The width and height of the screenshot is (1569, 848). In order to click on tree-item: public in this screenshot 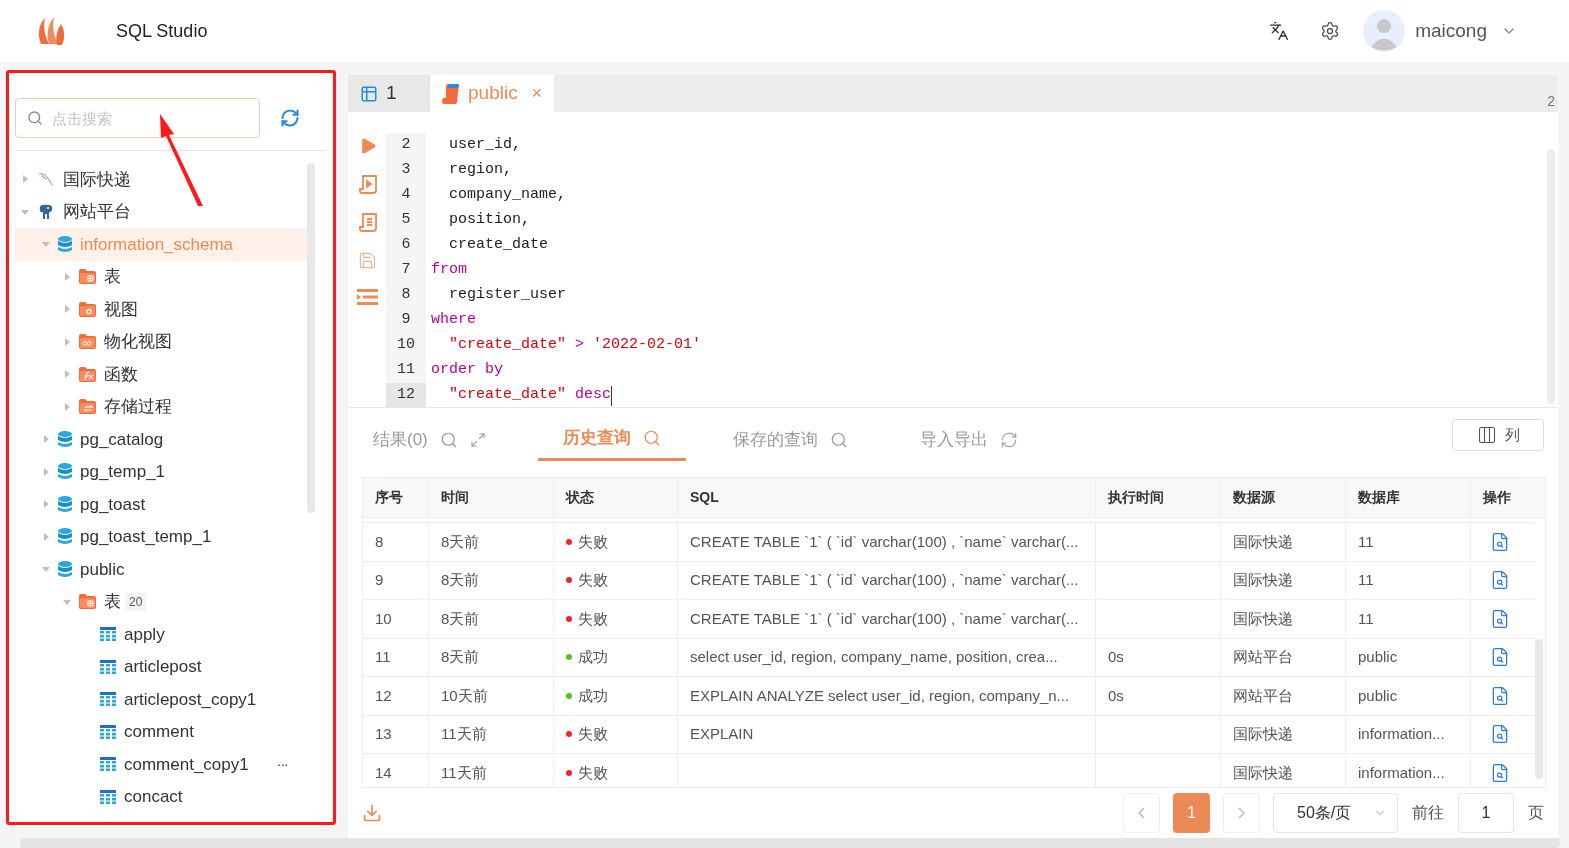, I will do `click(161, 569)`.